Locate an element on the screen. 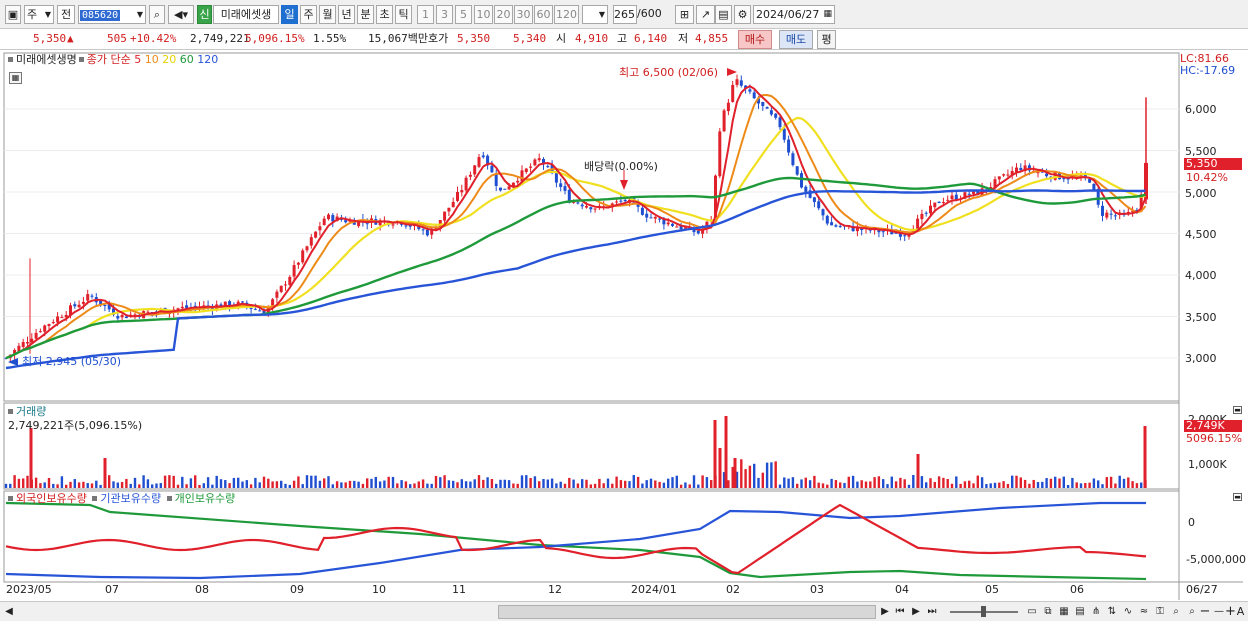 The image size is (1248, 621). hline-icon: — is located at coordinates (1219, 612).